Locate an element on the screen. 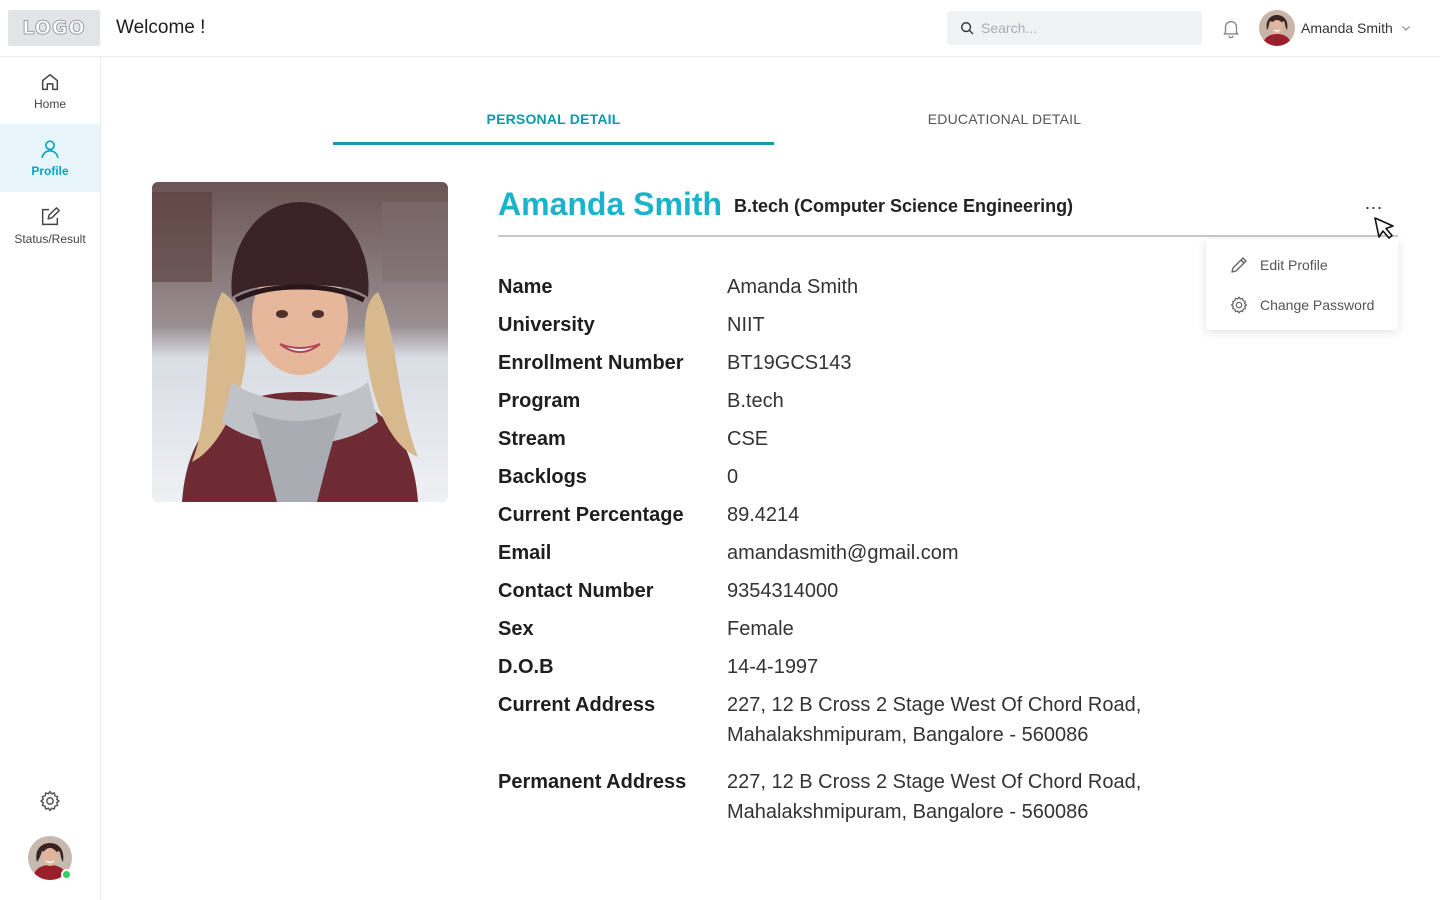 The height and width of the screenshot is (900, 1440). chevron-down-icon is located at coordinates (1405, 28).